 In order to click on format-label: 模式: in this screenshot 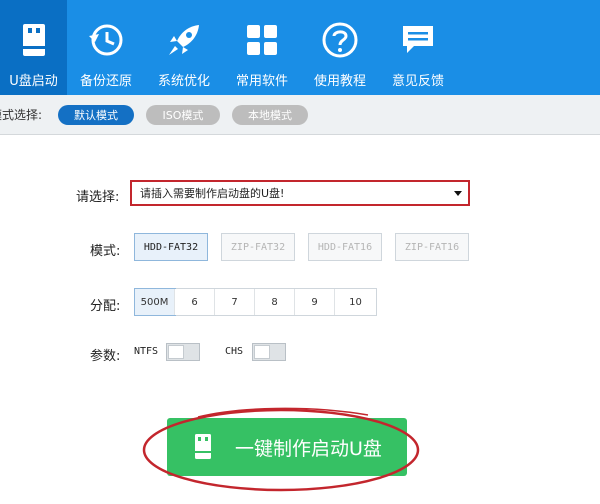, I will do `click(105, 251)`.